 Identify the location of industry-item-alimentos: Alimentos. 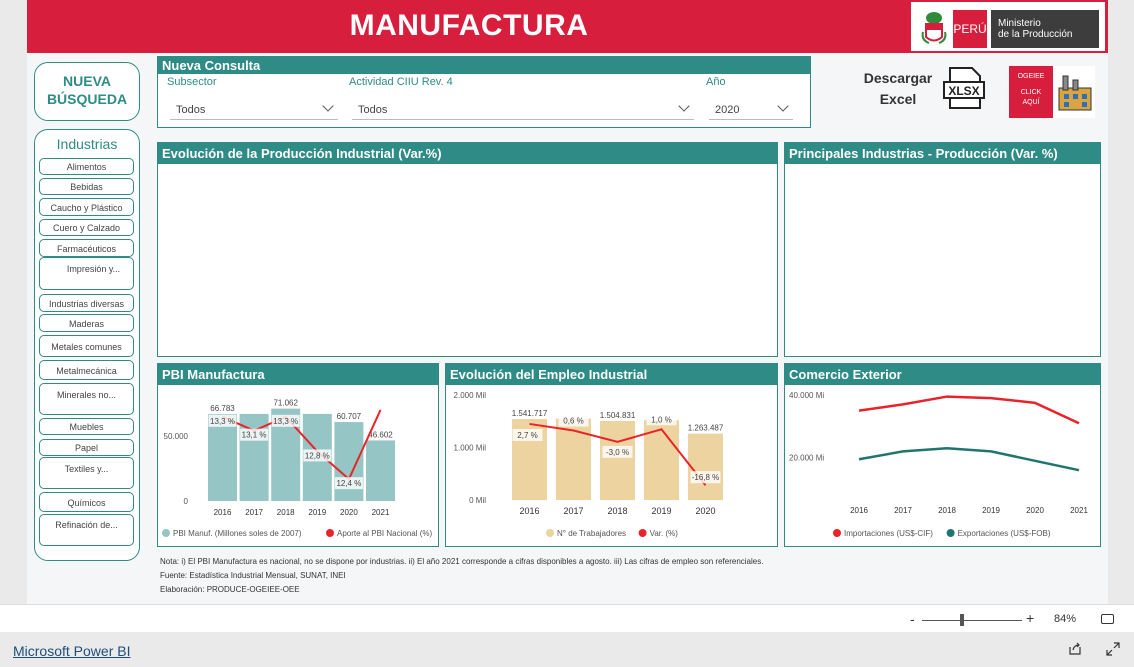
(86, 166).